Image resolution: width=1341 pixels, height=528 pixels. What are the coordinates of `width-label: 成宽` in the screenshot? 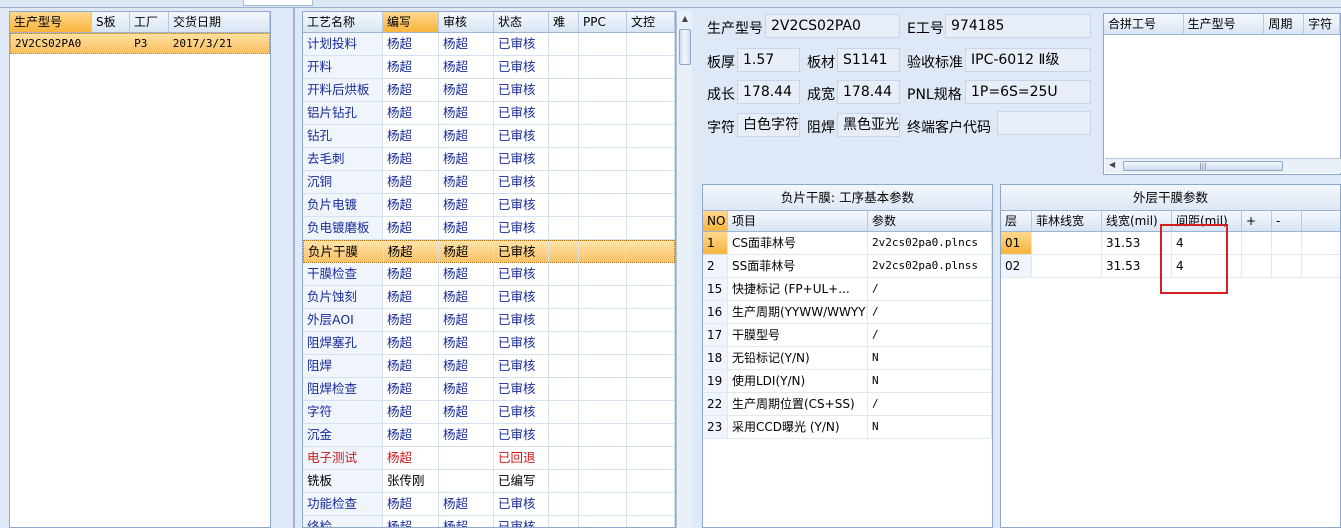 It's located at (821, 95).